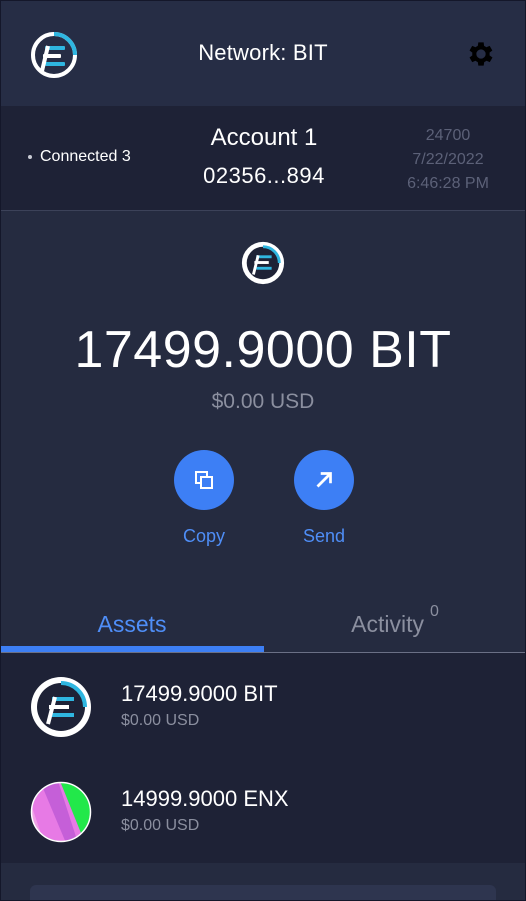 The image size is (526, 901). I want to click on bit-token-icon, so click(61, 707).